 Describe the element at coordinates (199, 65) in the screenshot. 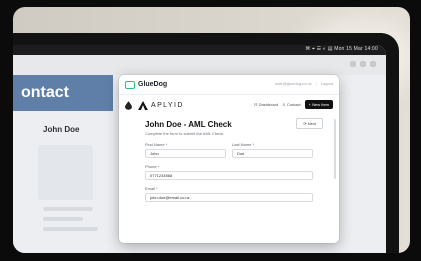

I see `browser-toolbar` at that location.